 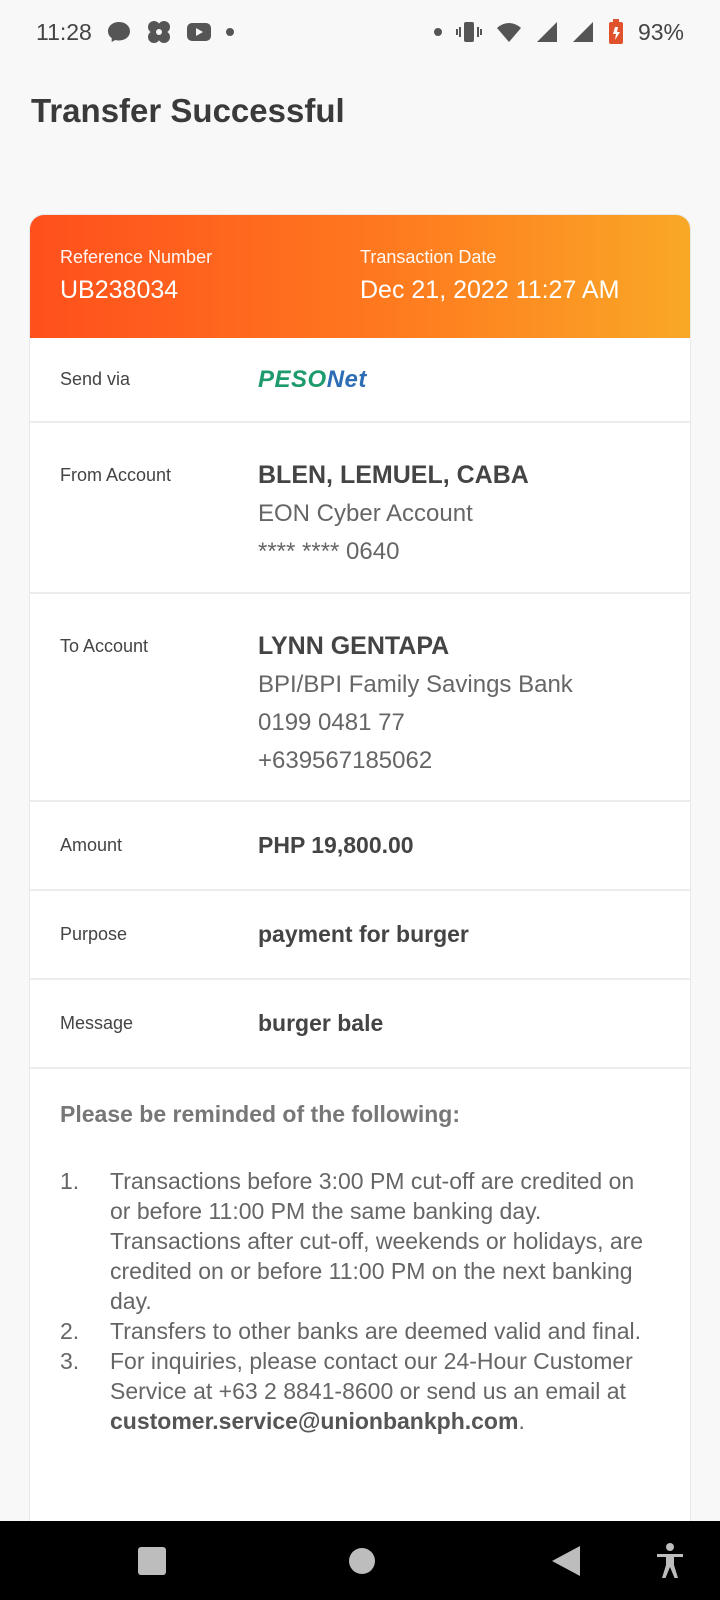 I want to click on message-label: Message, so click(x=97, y=1023).